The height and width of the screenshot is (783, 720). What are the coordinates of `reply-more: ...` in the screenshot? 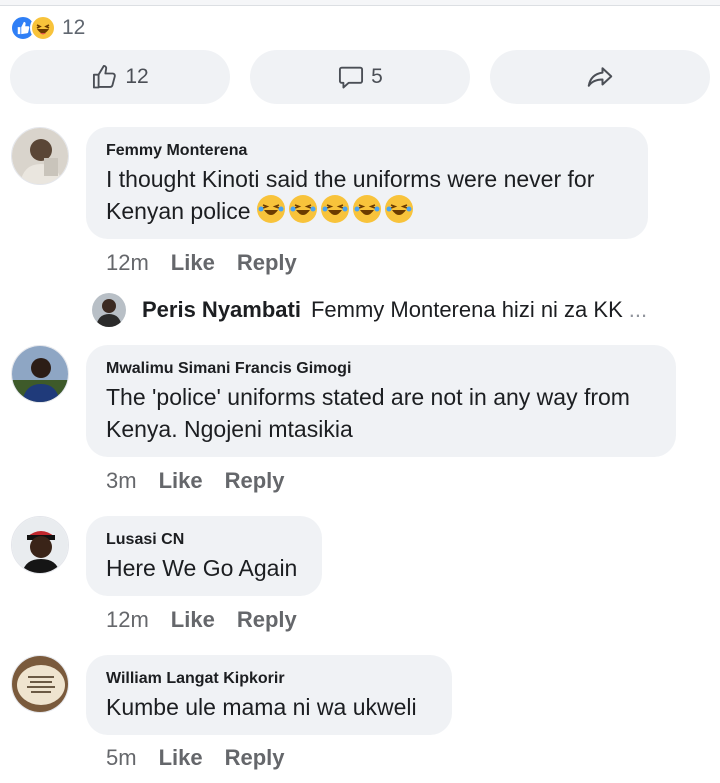 It's located at (638, 310).